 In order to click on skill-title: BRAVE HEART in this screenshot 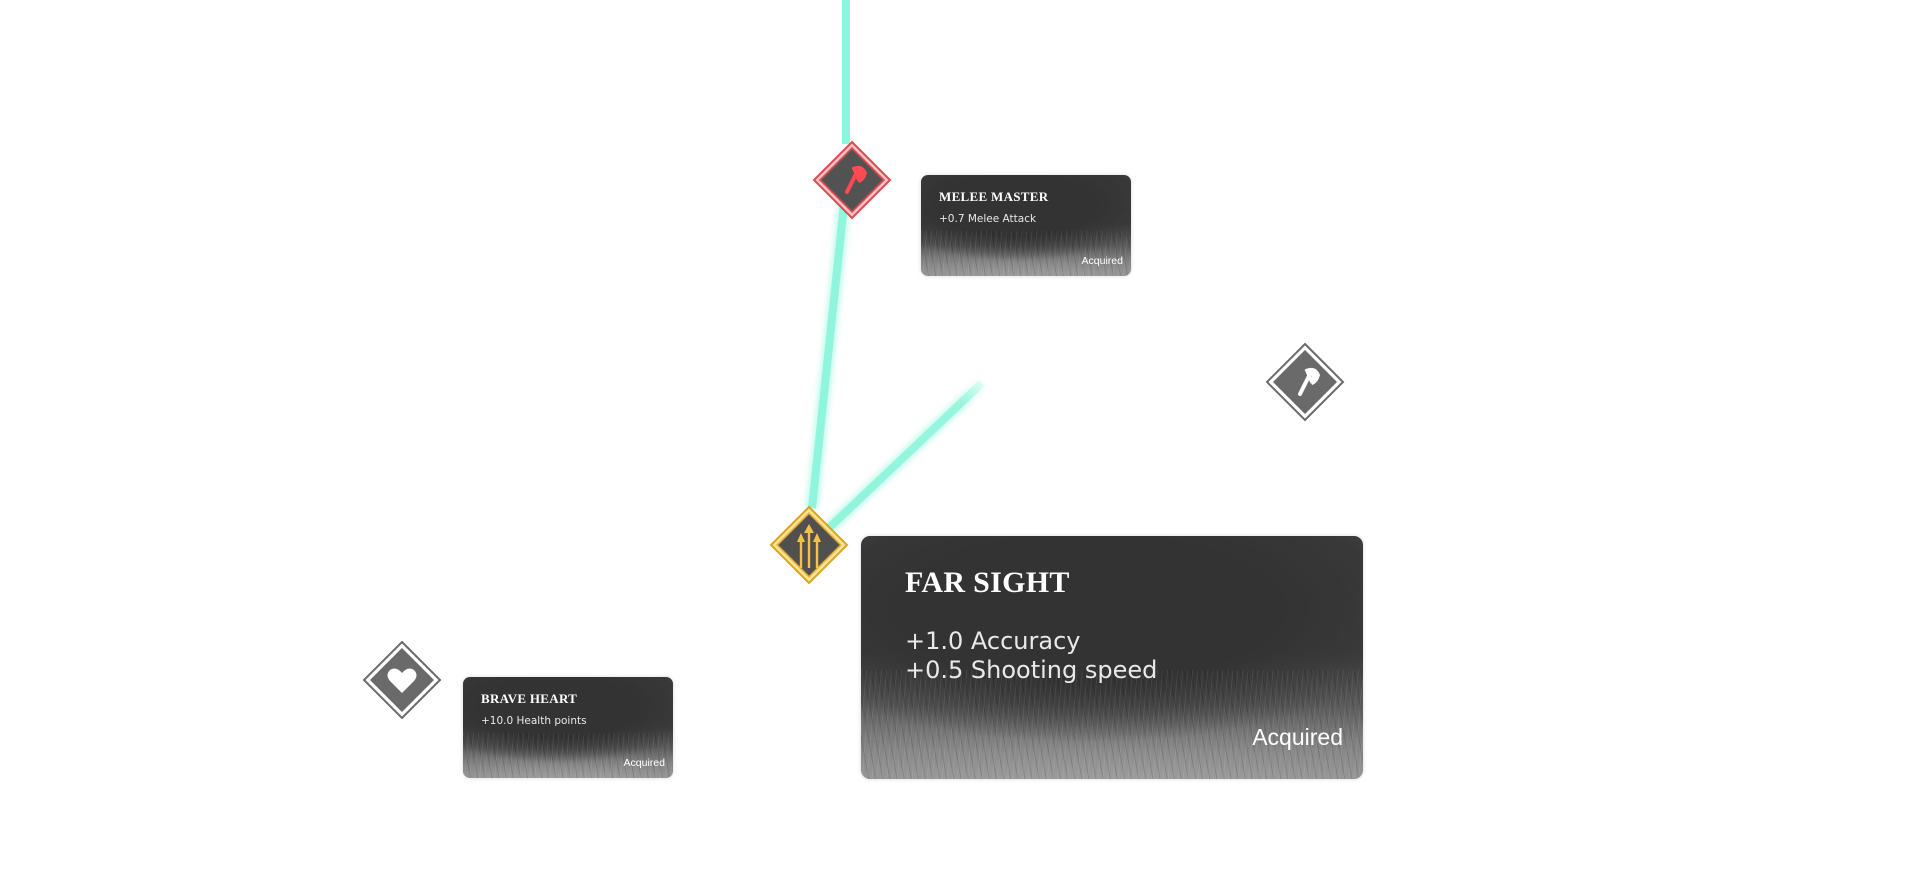, I will do `click(529, 698)`.